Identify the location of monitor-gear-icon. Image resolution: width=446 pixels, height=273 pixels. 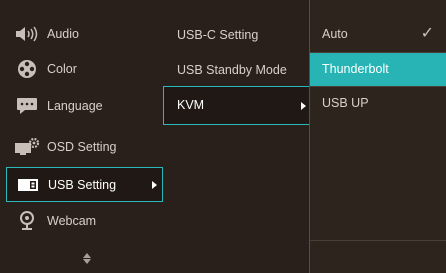
(27, 147).